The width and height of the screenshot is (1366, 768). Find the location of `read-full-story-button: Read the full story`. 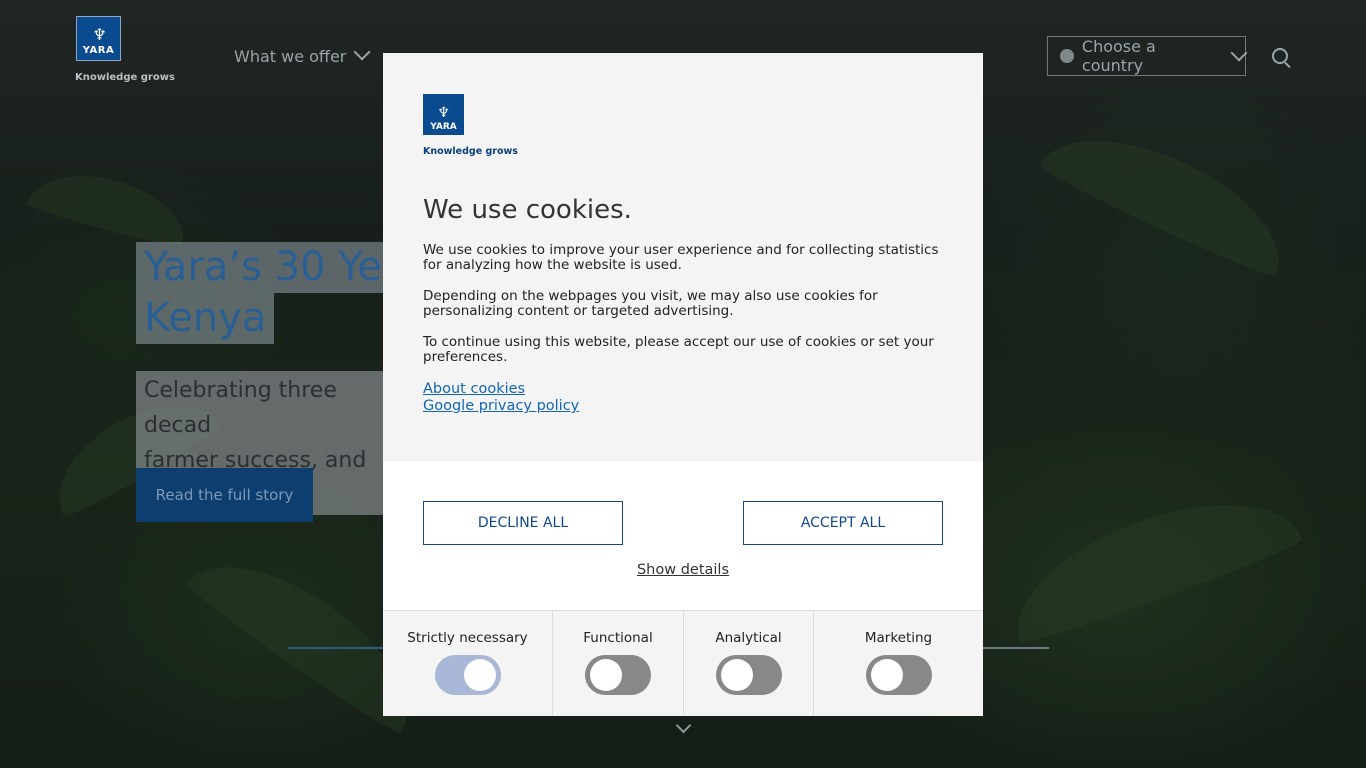

read-full-story-button: Read the full story is located at coordinates (224, 495).